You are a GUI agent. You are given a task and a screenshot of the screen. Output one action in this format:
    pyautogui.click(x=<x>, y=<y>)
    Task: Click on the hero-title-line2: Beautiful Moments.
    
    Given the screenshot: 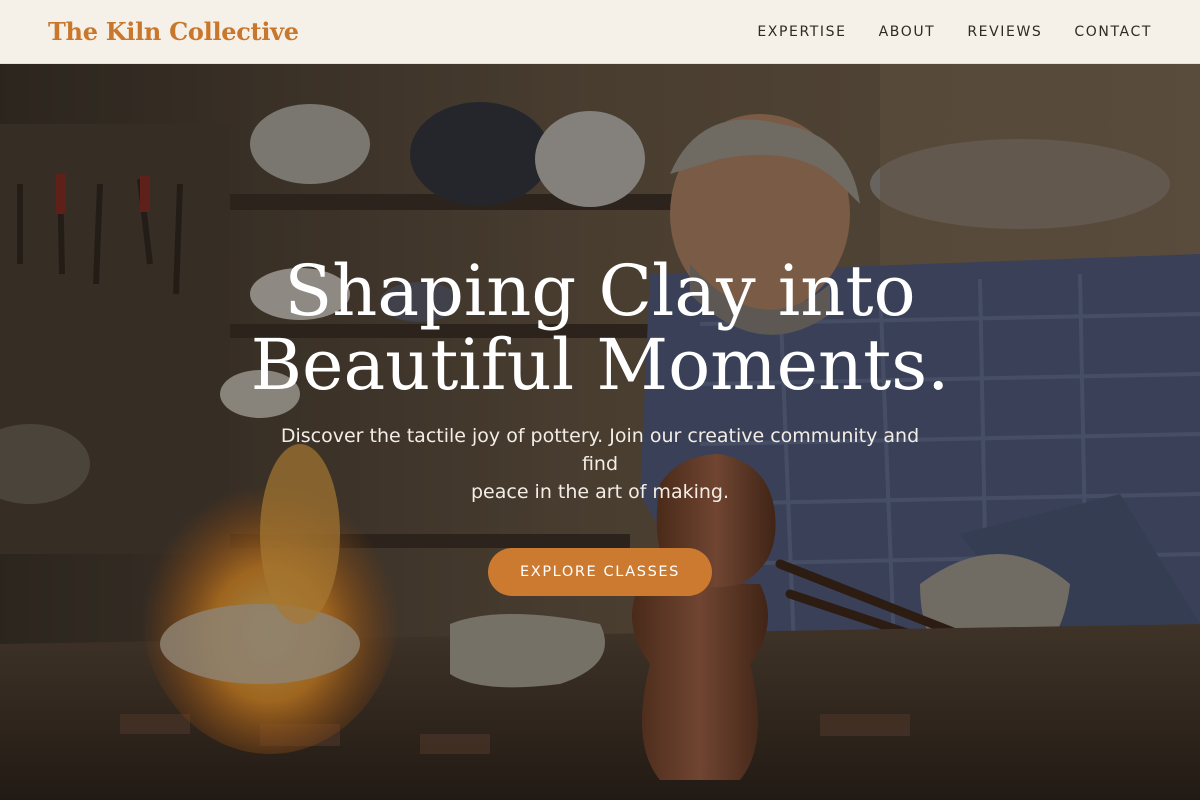 What is the action you would take?
    pyautogui.click(x=600, y=365)
    